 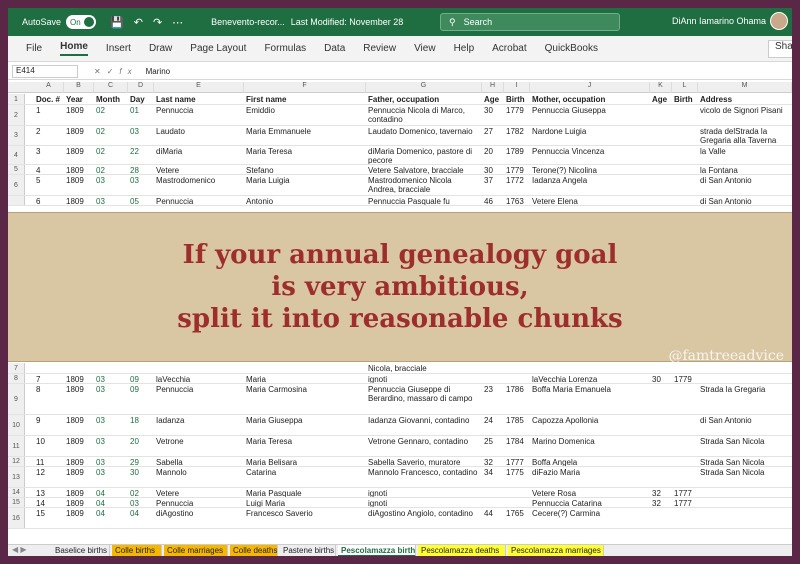 What do you see at coordinates (141, 462) in the screenshot?
I see `cell: 29` at bounding box center [141, 462].